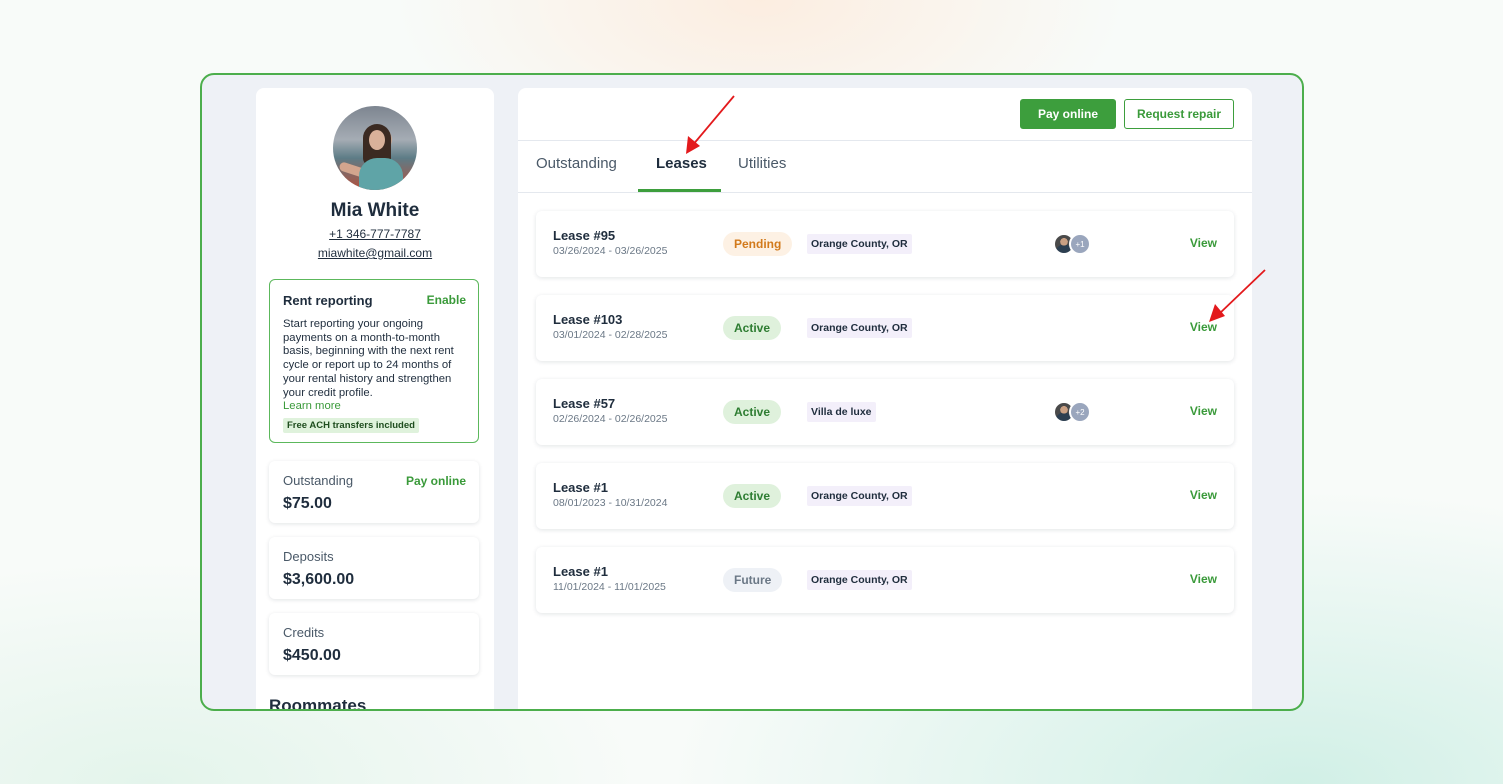 The width and height of the screenshot is (1503, 784). What do you see at coordinates (576, 163) in the screenshot?
I see `tab-outstanding: Outstanding` at bounding box center [576, 163].